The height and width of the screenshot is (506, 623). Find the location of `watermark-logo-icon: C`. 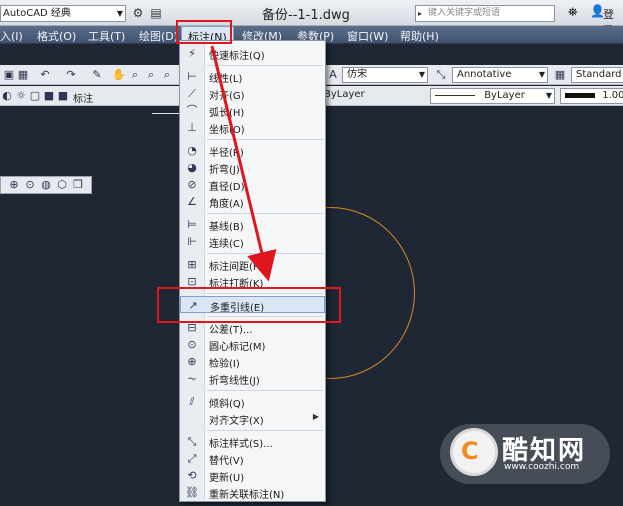

watermark-logo-icon: C is located at coordinates (474, 452).